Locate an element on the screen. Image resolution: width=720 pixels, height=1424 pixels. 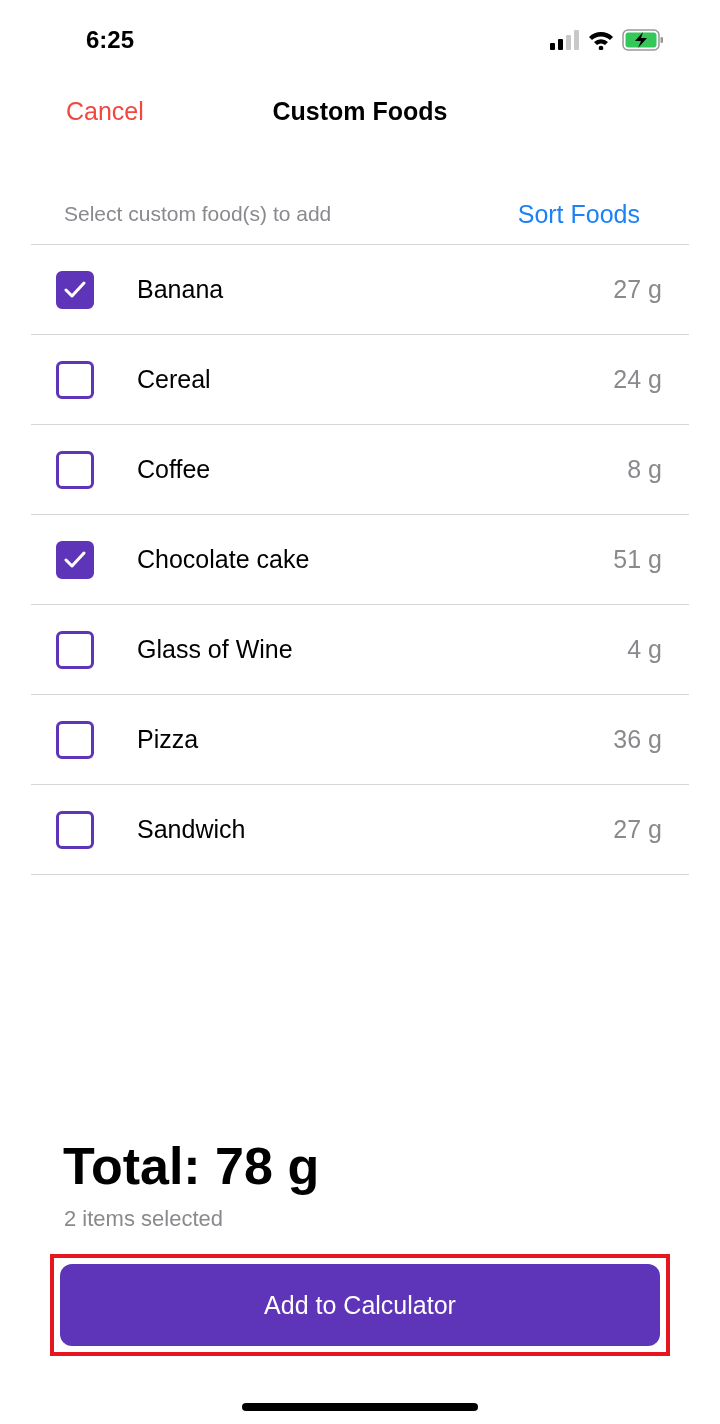
food-amount: 51 g is located at coordinates (637, 559).